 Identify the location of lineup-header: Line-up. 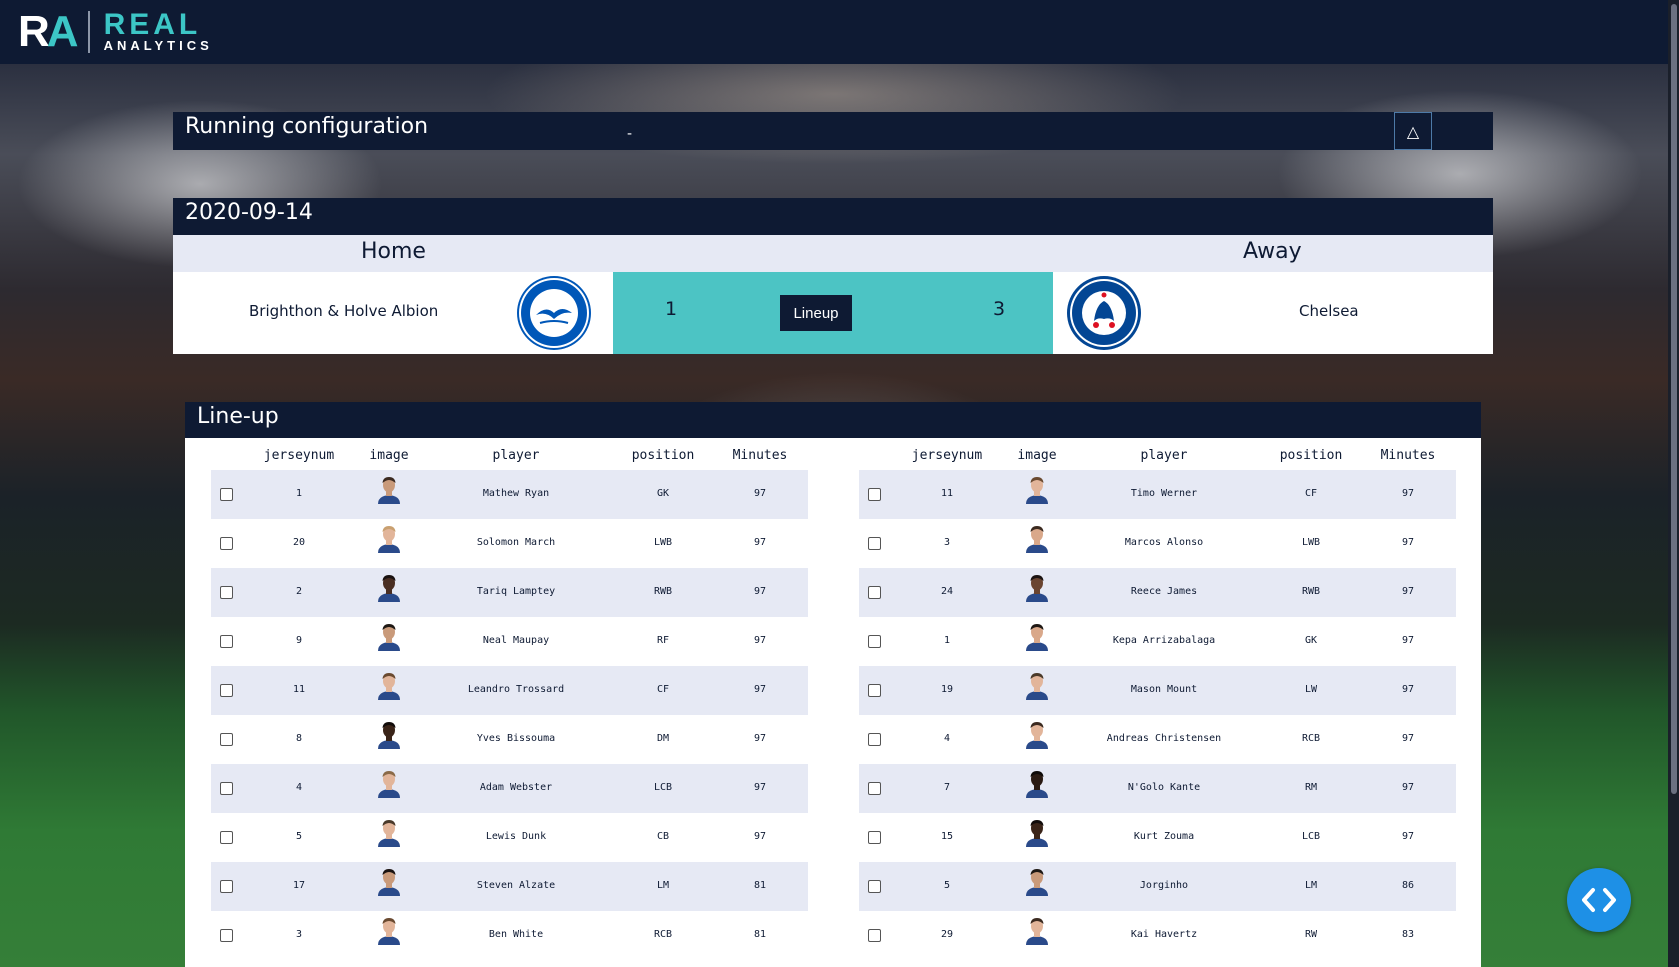
(833, 420).